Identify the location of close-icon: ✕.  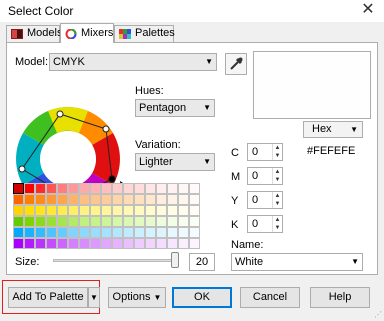
(368, 10).